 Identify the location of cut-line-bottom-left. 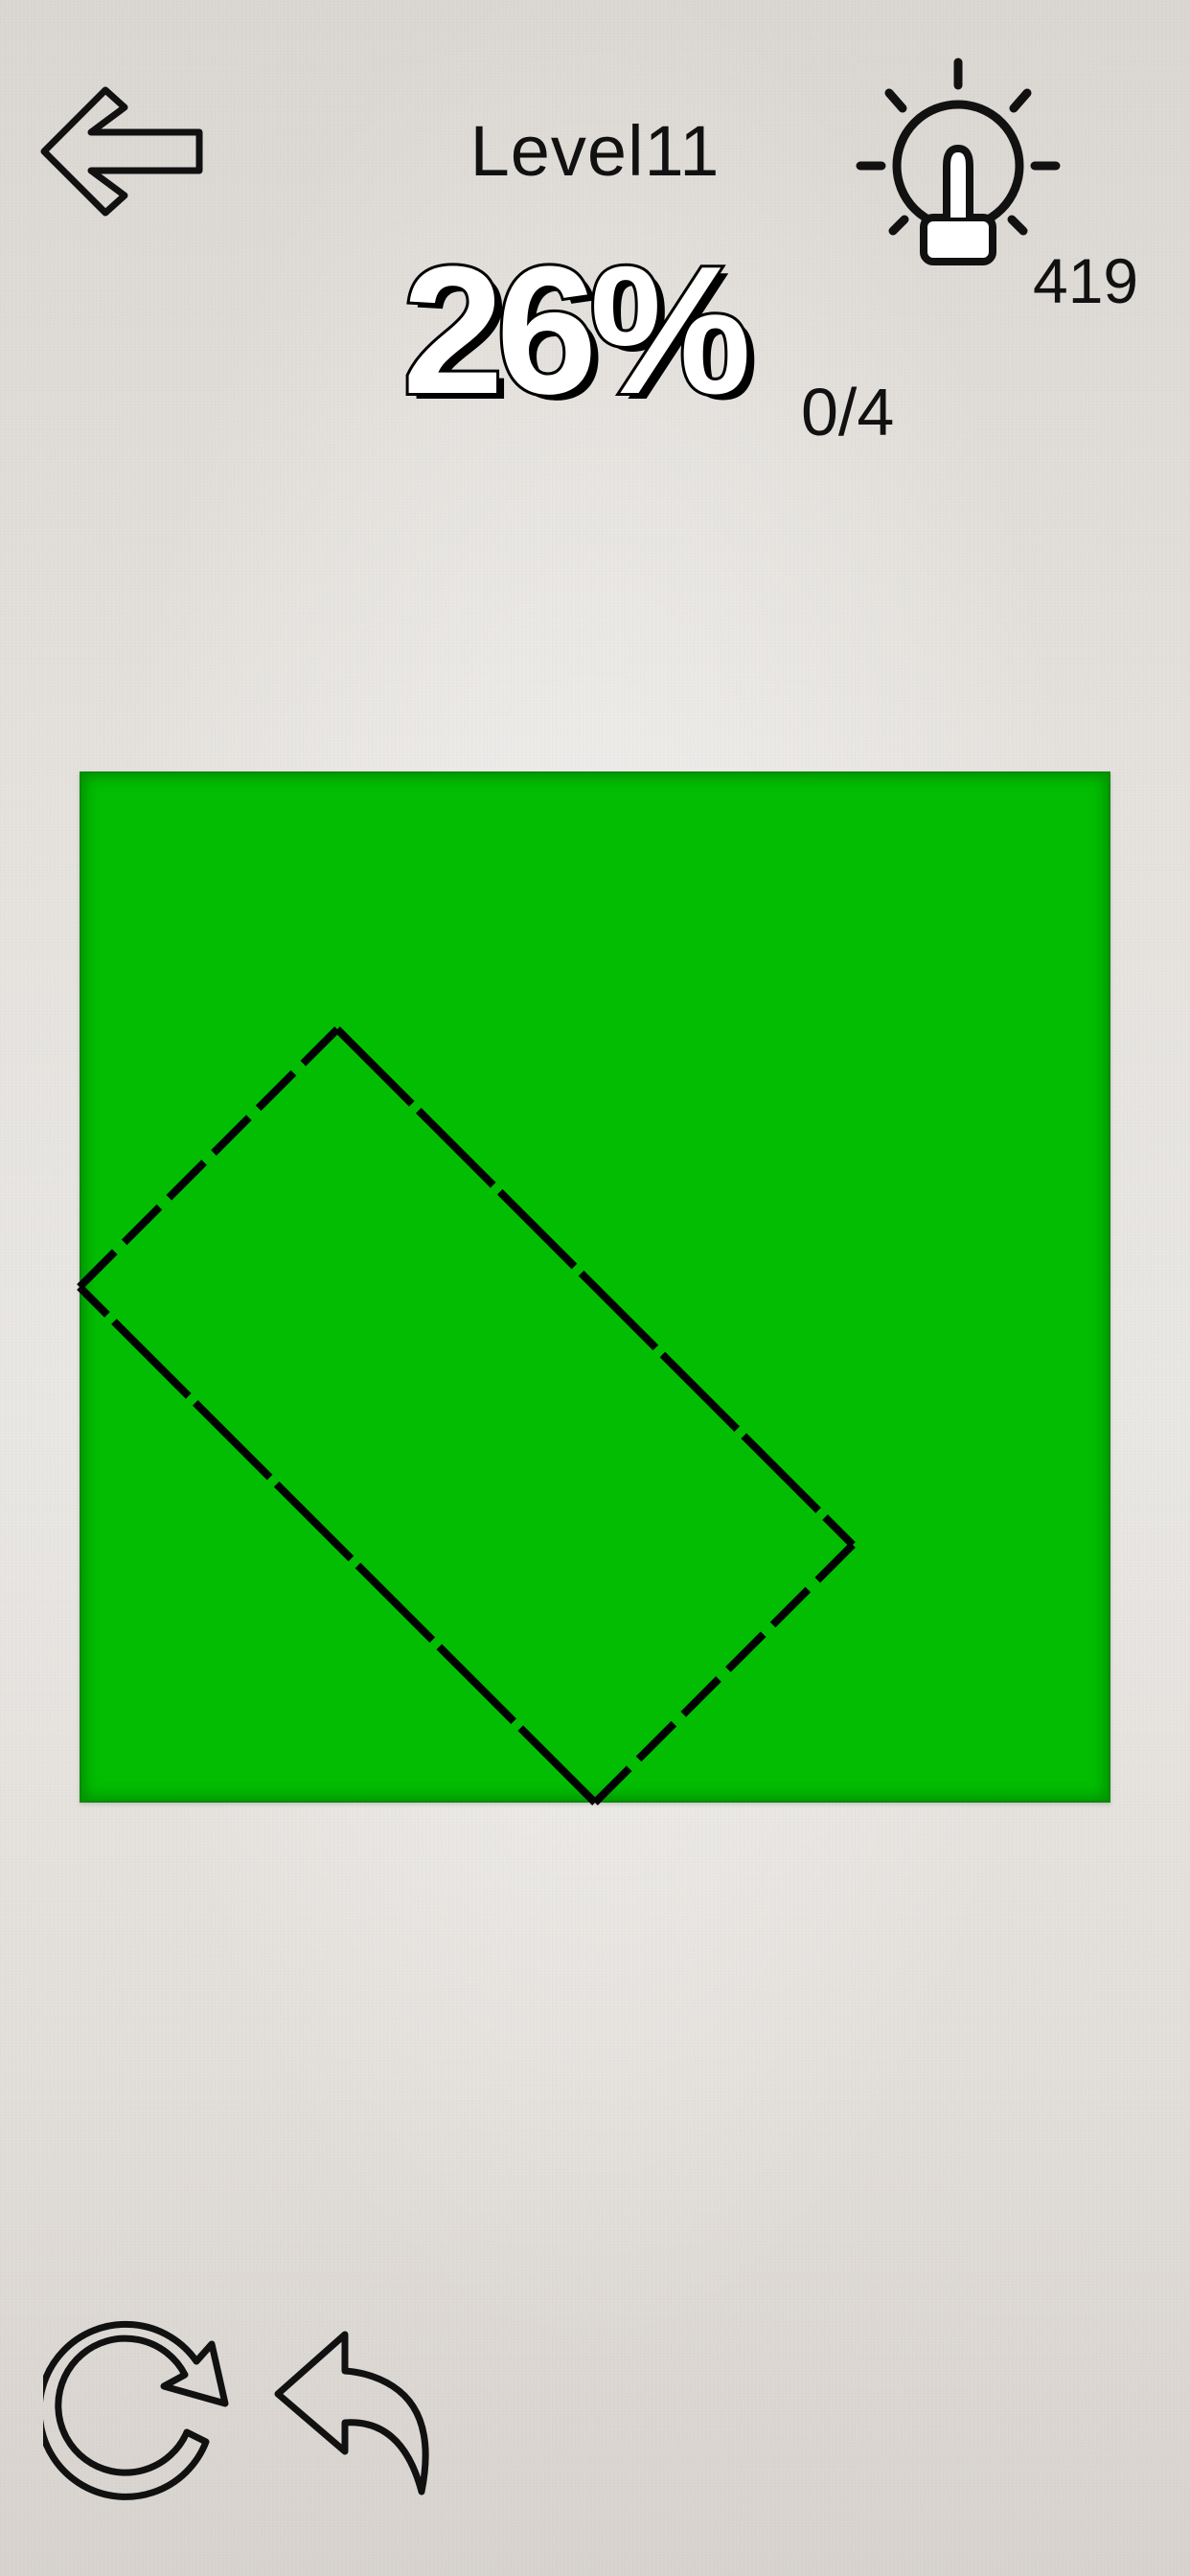
(338, 1545).